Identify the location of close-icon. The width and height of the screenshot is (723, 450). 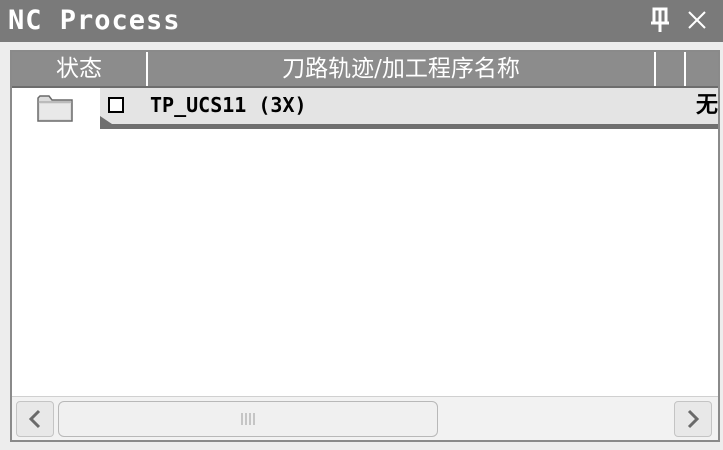
(697, 20).